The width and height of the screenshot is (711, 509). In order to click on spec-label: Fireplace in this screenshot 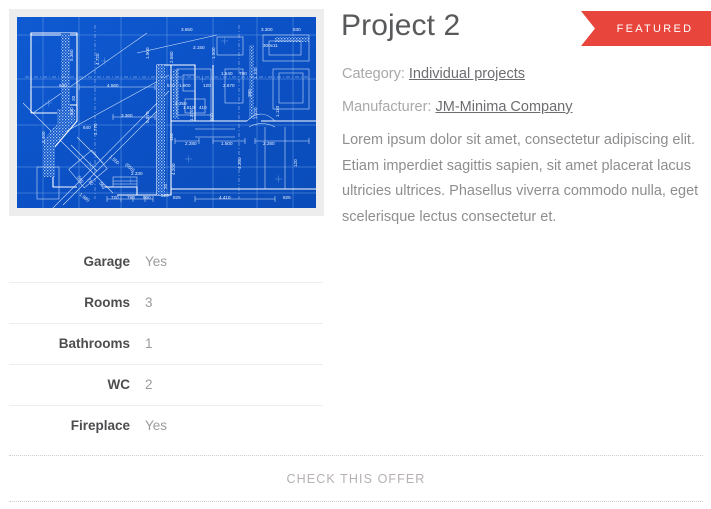, I will do `click(76, 425)`.